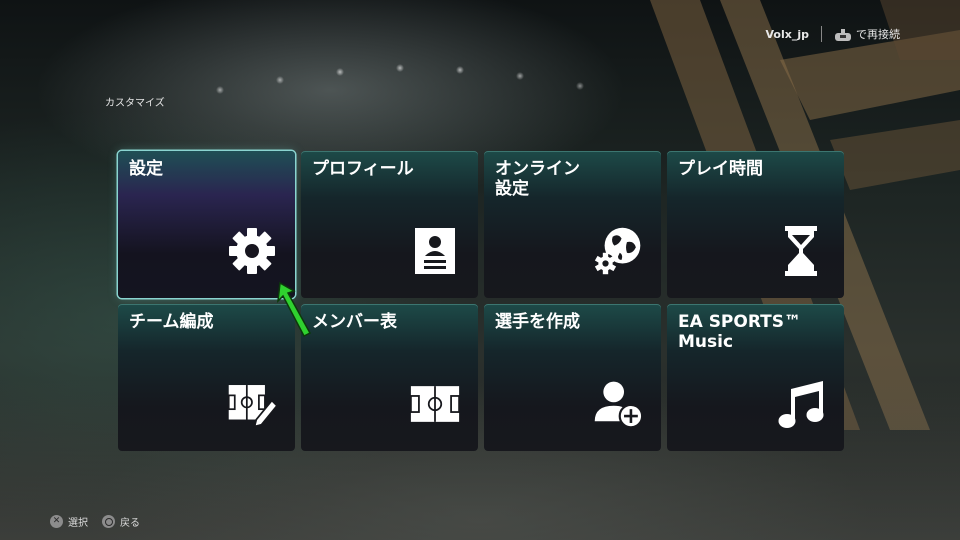 The image size is (960, 540). I want to click on tile-label: メンバー表, so click(354, 322).